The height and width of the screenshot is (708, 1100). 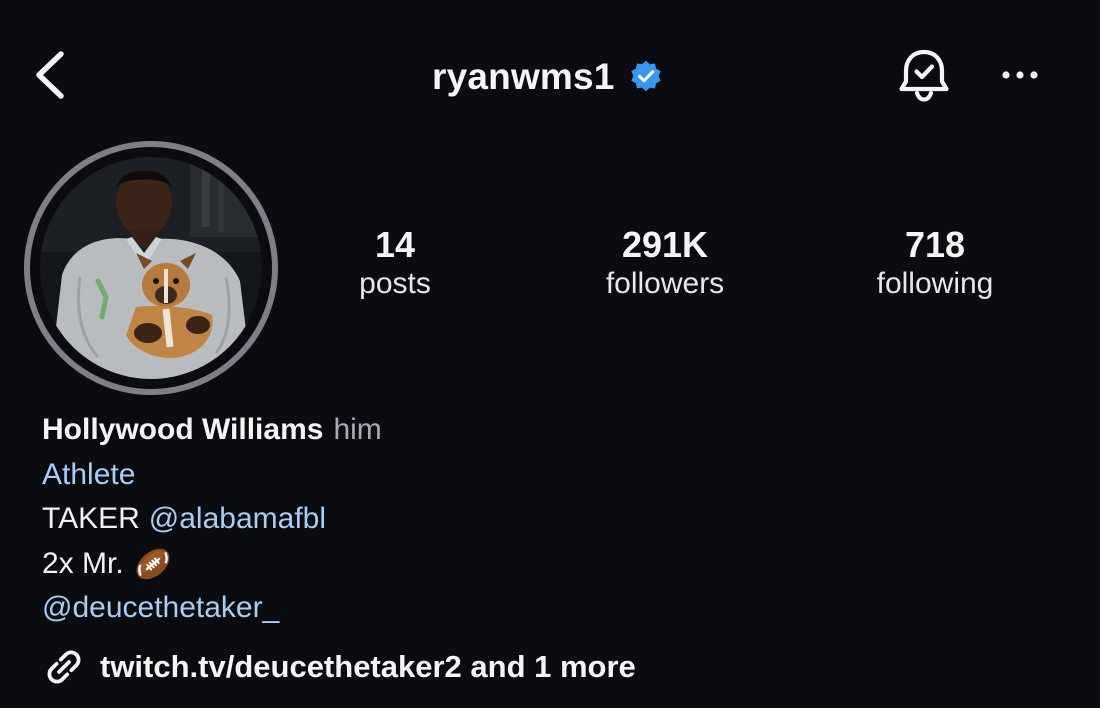 I want to click on chevron-left-icon, so click(x=50, y=75).